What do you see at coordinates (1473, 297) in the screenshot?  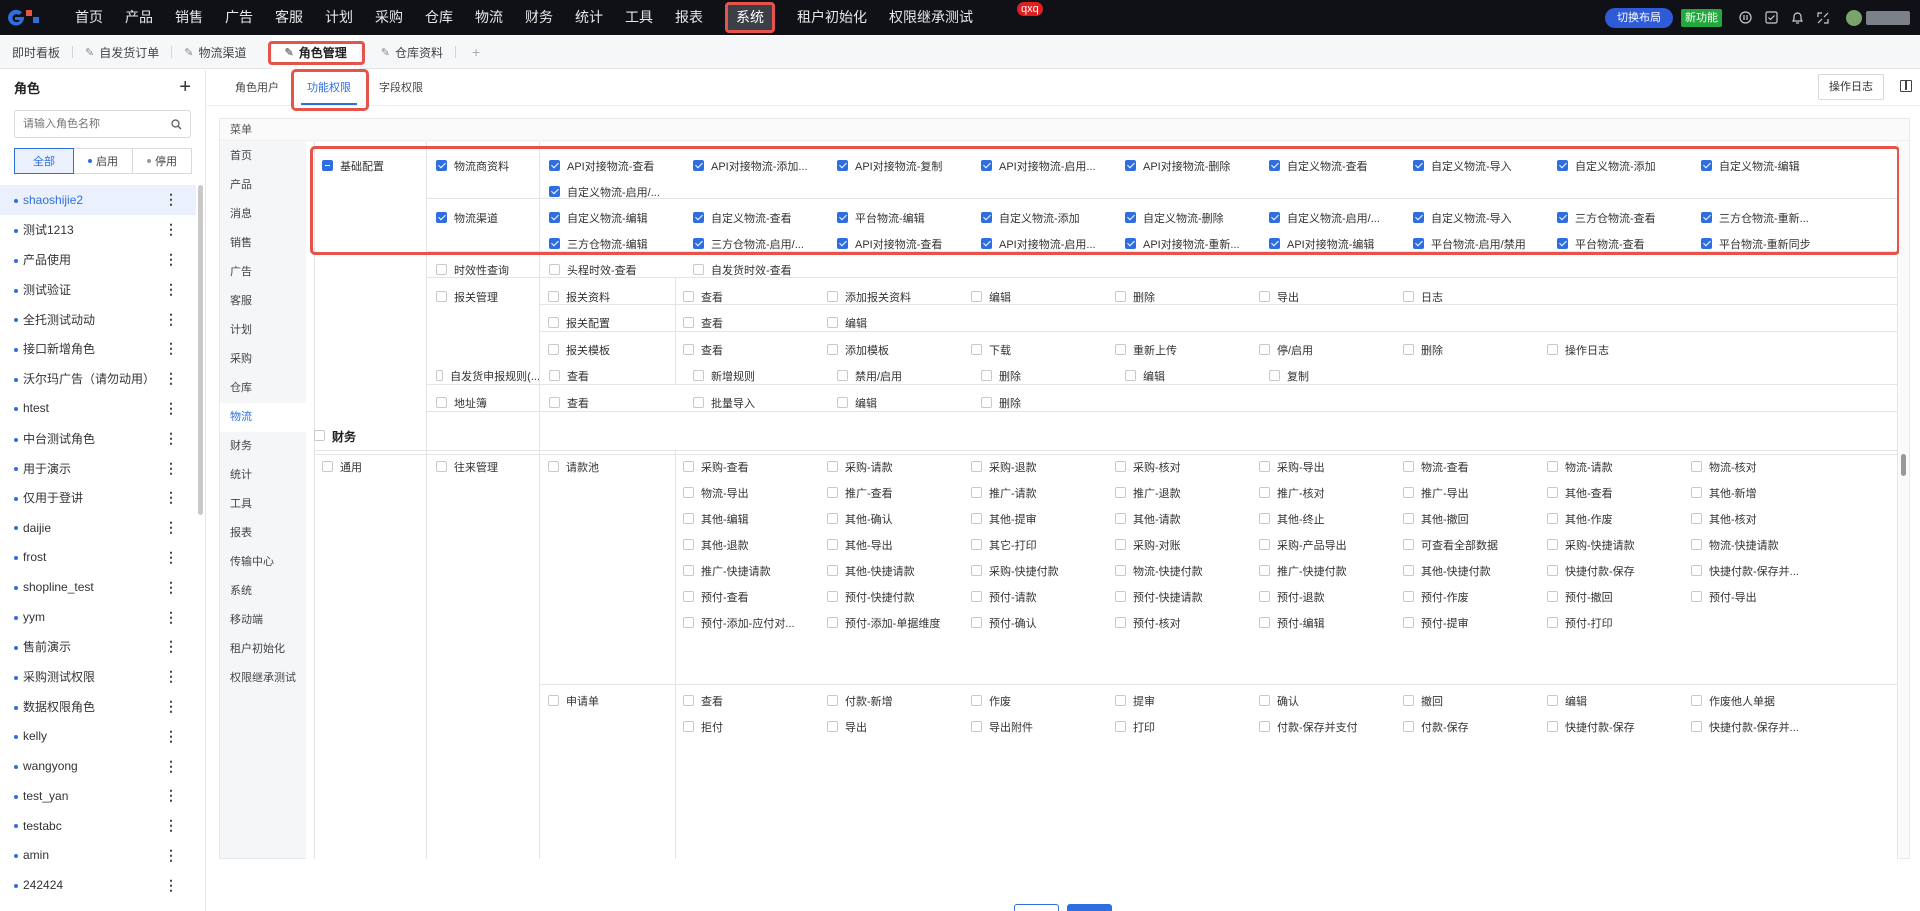 I see `perm-checkbox: 日志` at bounding box center [1473, 297].